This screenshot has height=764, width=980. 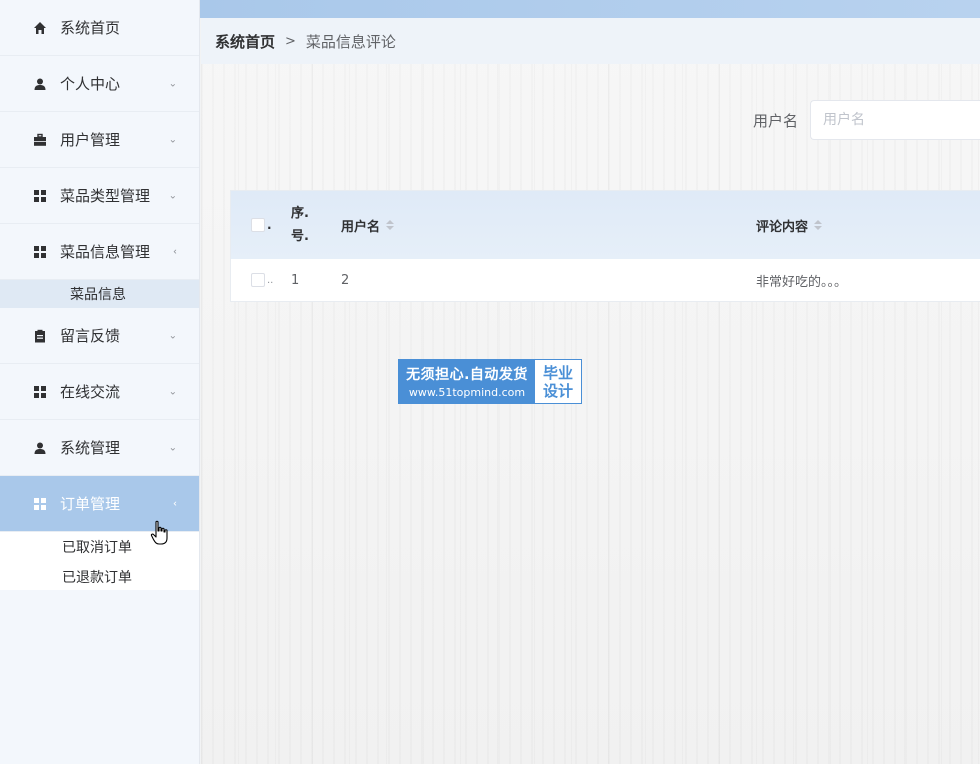 What do you see at coordinates (258, 280) in the screenshot?
I see `row-checkbox` at bounding box center [258, 280].